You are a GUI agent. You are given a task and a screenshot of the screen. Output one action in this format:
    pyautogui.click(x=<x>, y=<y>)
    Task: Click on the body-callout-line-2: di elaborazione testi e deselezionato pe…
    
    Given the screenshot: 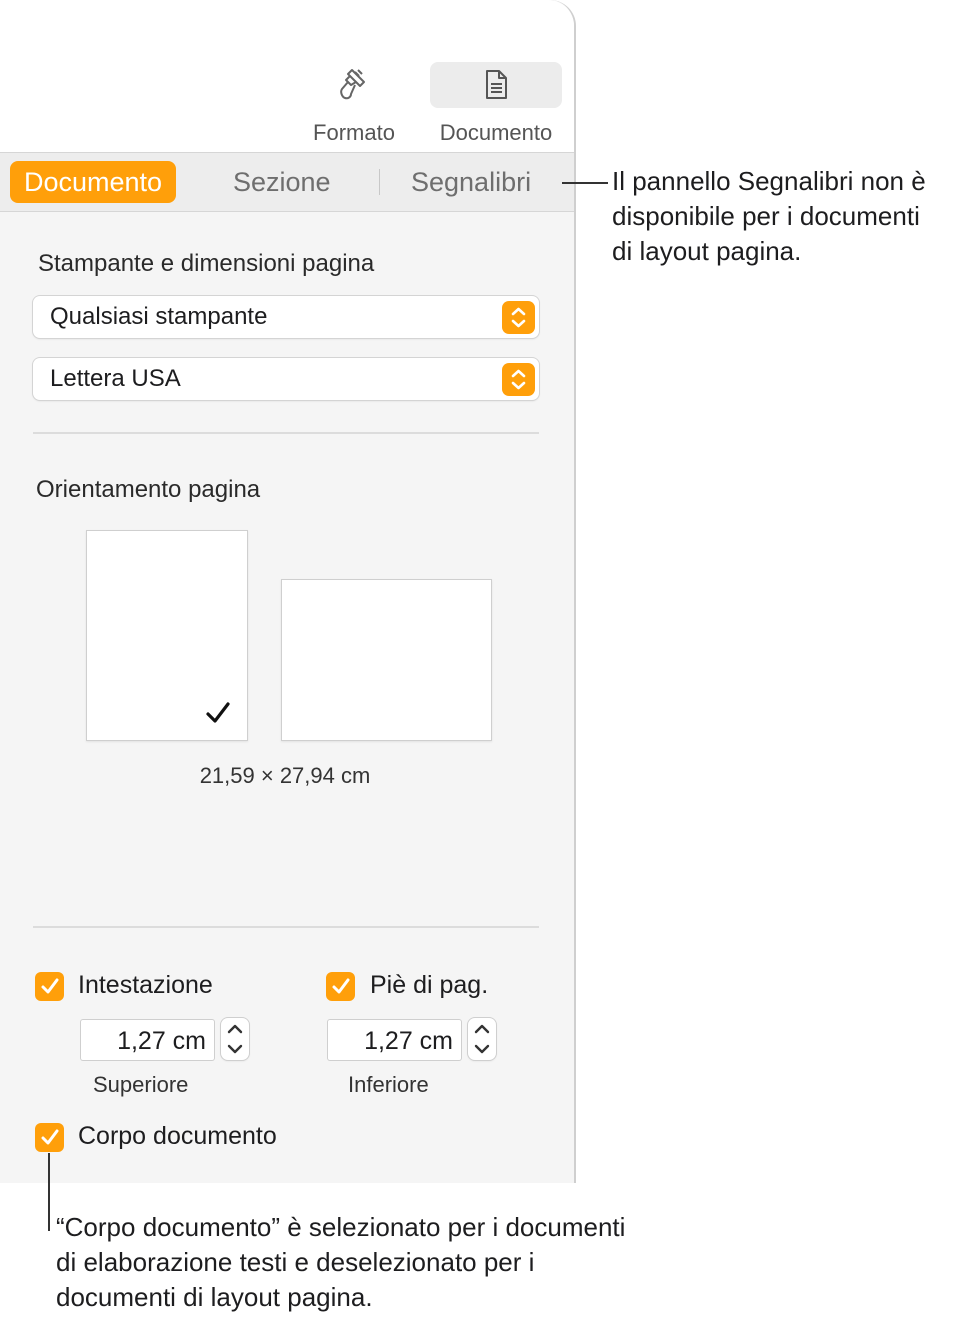 What is the action you would take?
    pyautogui.click(x=295, y=1262)
    